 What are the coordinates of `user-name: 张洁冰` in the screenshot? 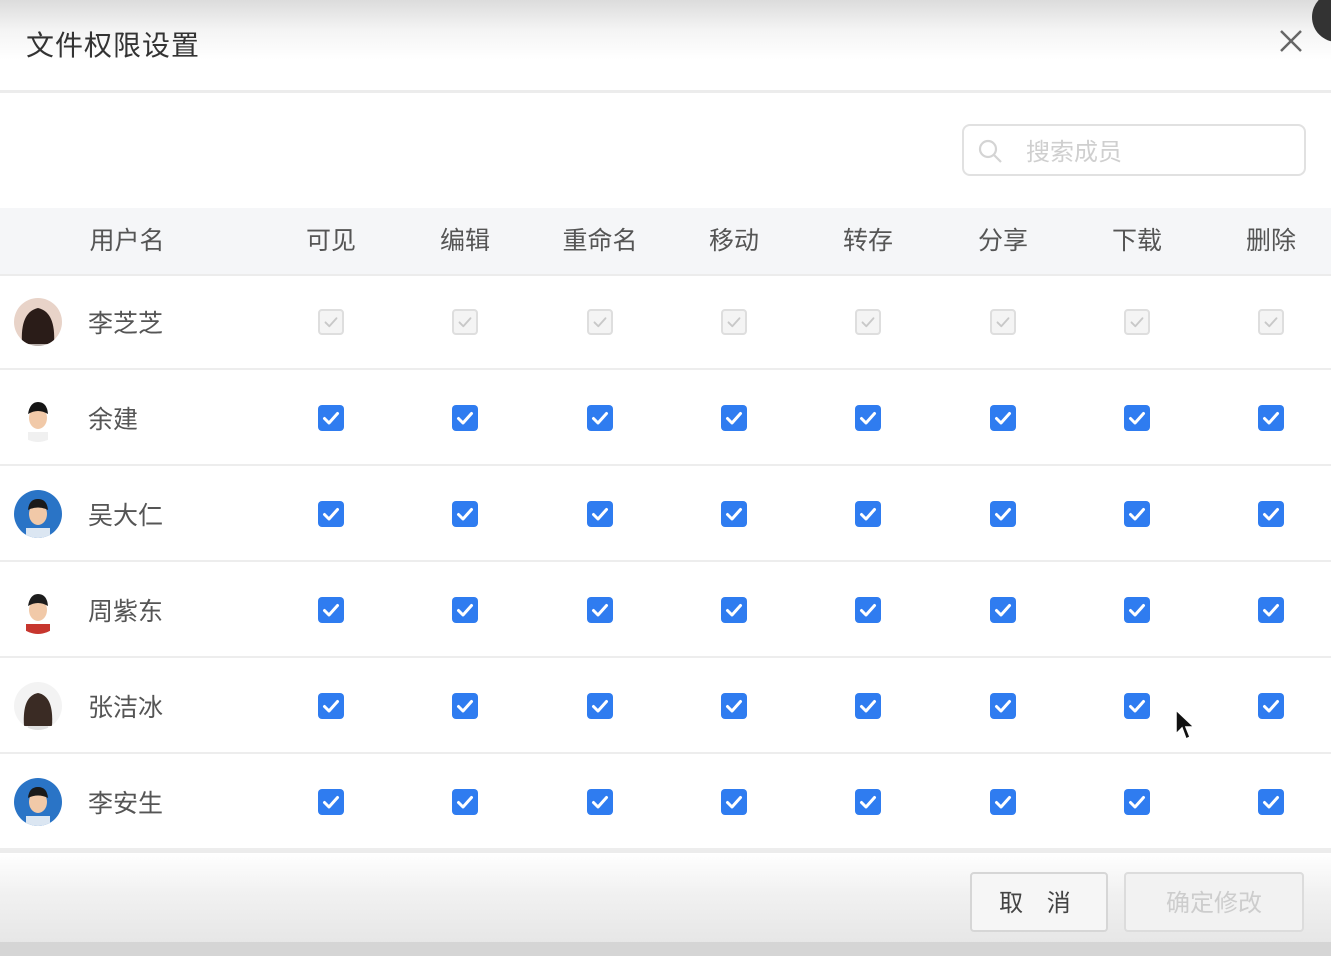 It's located at (126, 707).